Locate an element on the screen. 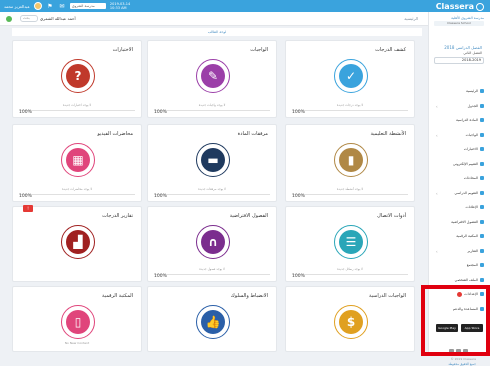 The height and width of the screenshot is (366, 490). school-subtitle: Classera School is located at coordinates (459, 23).